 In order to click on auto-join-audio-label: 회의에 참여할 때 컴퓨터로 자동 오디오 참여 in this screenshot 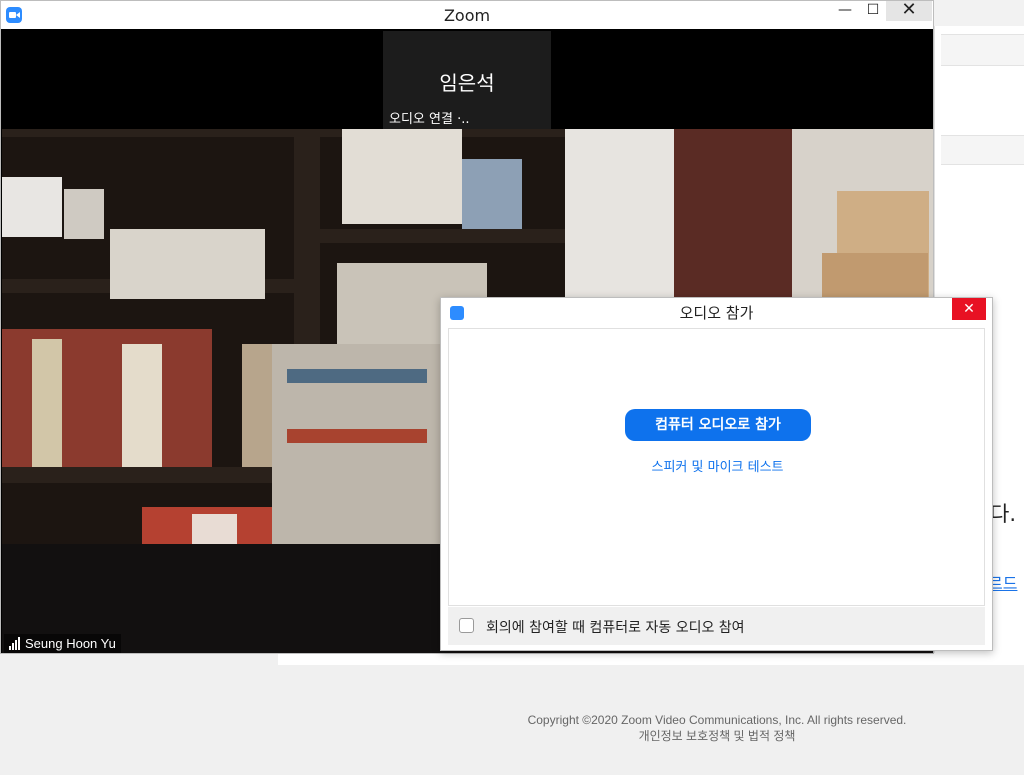, I will do `click(615, 627)`.